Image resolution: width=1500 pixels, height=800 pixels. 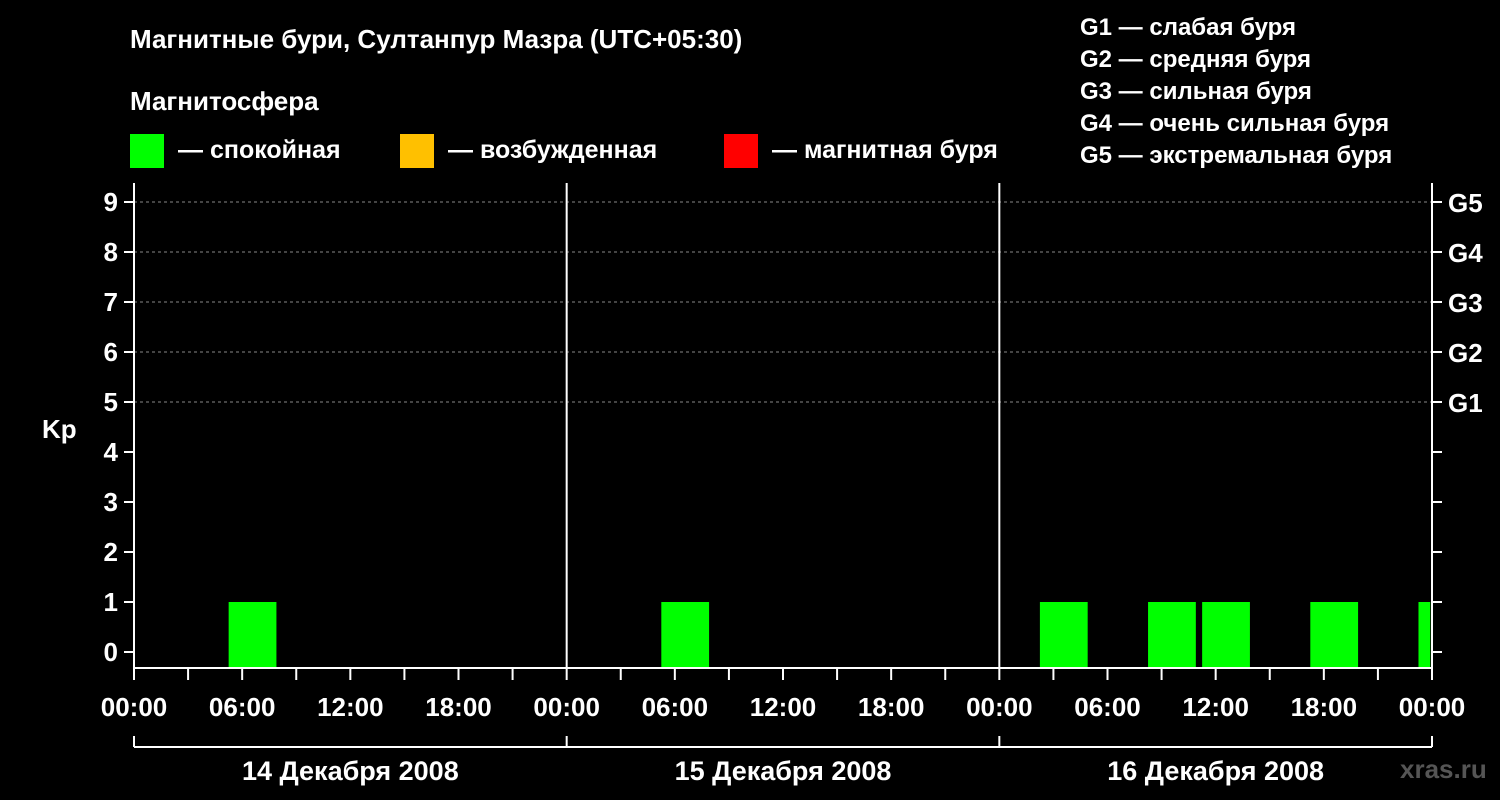 I want to click on y-tick-label: 0, so click(x=111, y=652).